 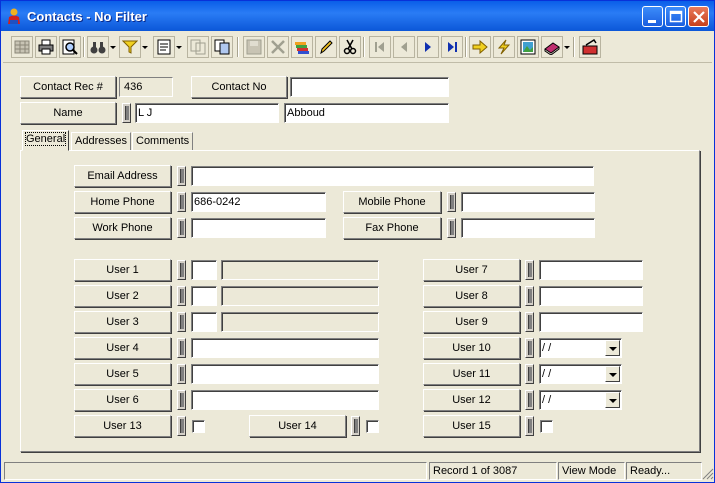 What do you see at coordinates (590, 47) in the screenshot?
I see `exit-button` at bounding box center [590, 47].